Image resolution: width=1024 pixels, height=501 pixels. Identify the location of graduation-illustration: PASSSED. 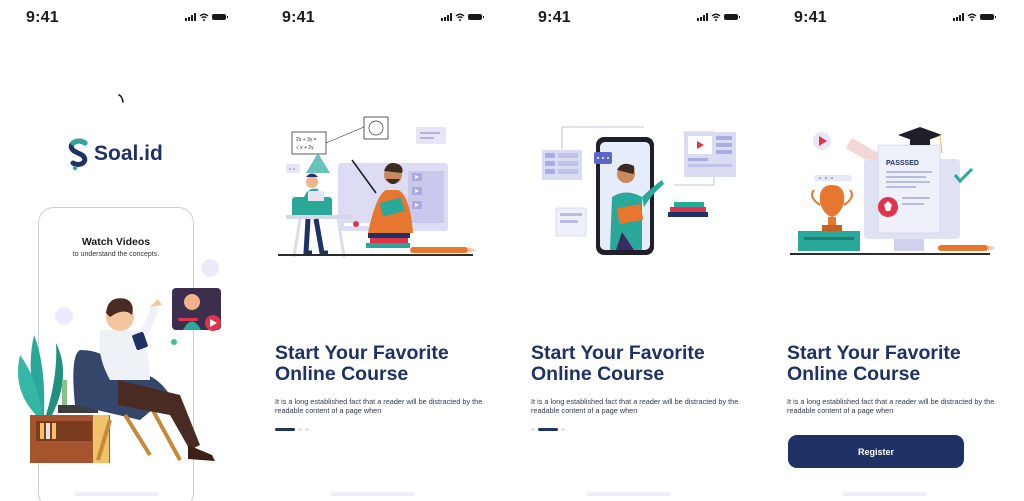
(892, 191).